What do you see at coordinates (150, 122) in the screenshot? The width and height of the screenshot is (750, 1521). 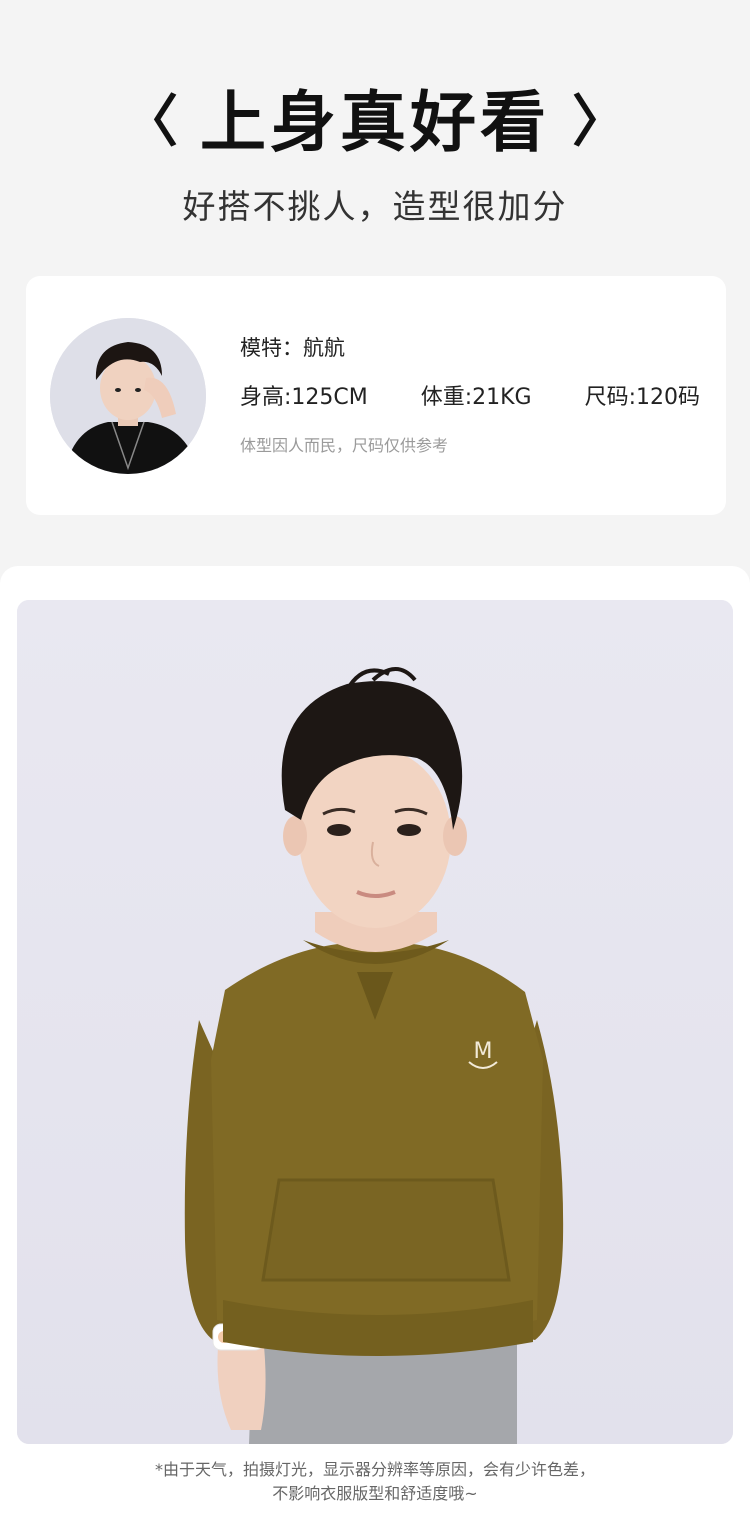 I see `left-bracket: 〈` at bounding box center [150, 122].